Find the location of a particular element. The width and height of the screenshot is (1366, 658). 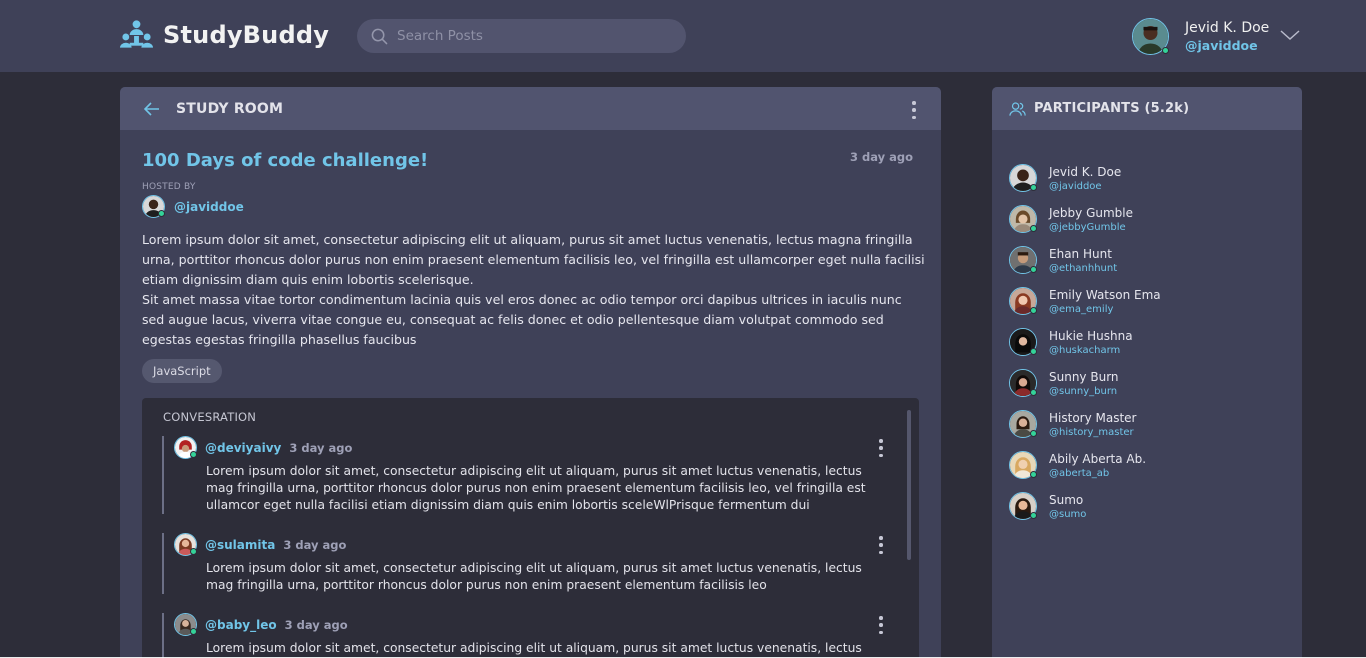

topic-tag: JavaScript is located at coordinates (182, 371).